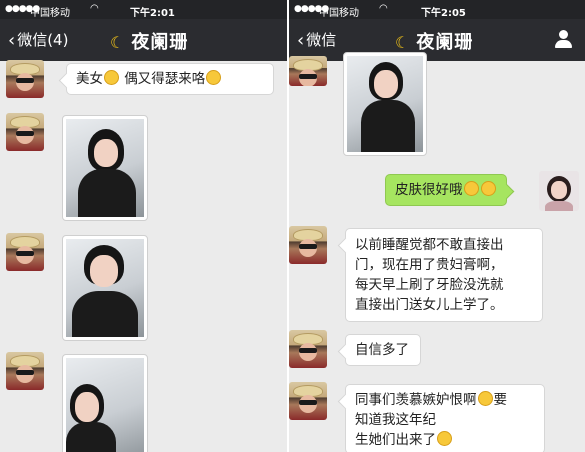  What do you see at coordinates (563, 39) in the screenshot?
I see `person-icon` at bounding box center [563, 39].